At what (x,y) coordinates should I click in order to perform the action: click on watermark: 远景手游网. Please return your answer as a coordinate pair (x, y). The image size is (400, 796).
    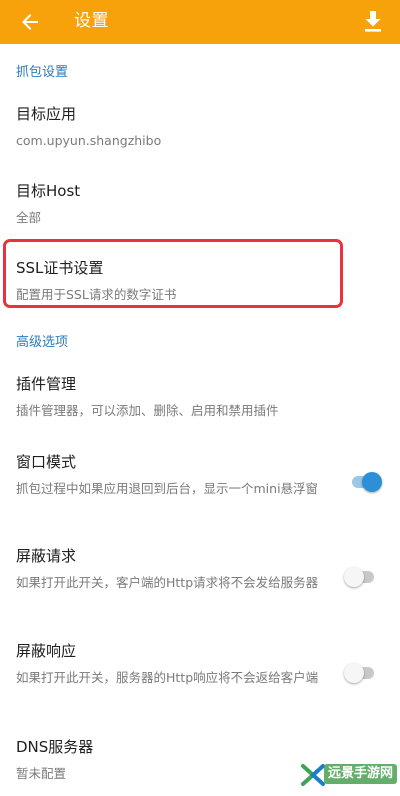
    Looking at the image, I should click on (349, 776).